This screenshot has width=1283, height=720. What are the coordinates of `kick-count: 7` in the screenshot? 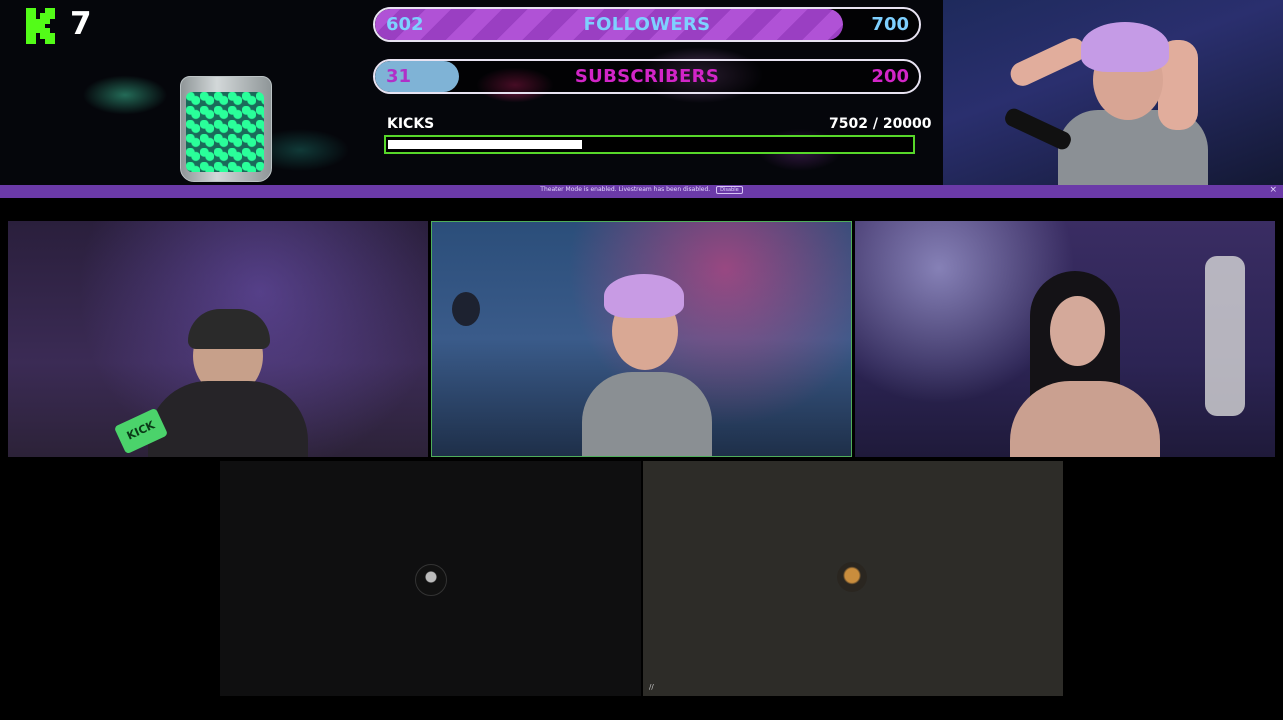 It's located at (81, 24).